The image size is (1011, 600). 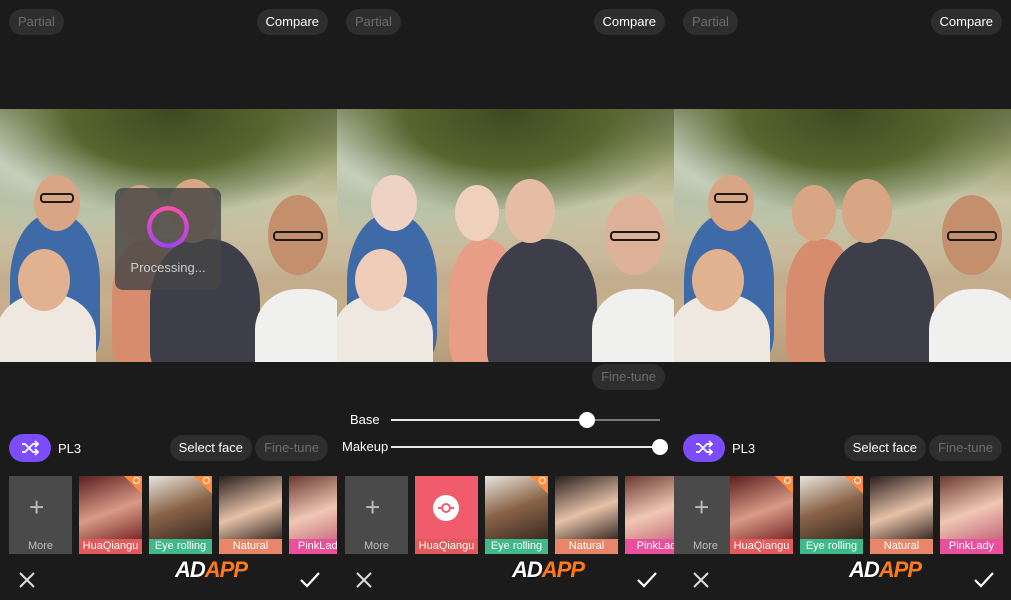 What do you see at coordinates (649, 546) in the screenshot?
I see `thumb-label: PinkLad` at bounding box center [649, 546].